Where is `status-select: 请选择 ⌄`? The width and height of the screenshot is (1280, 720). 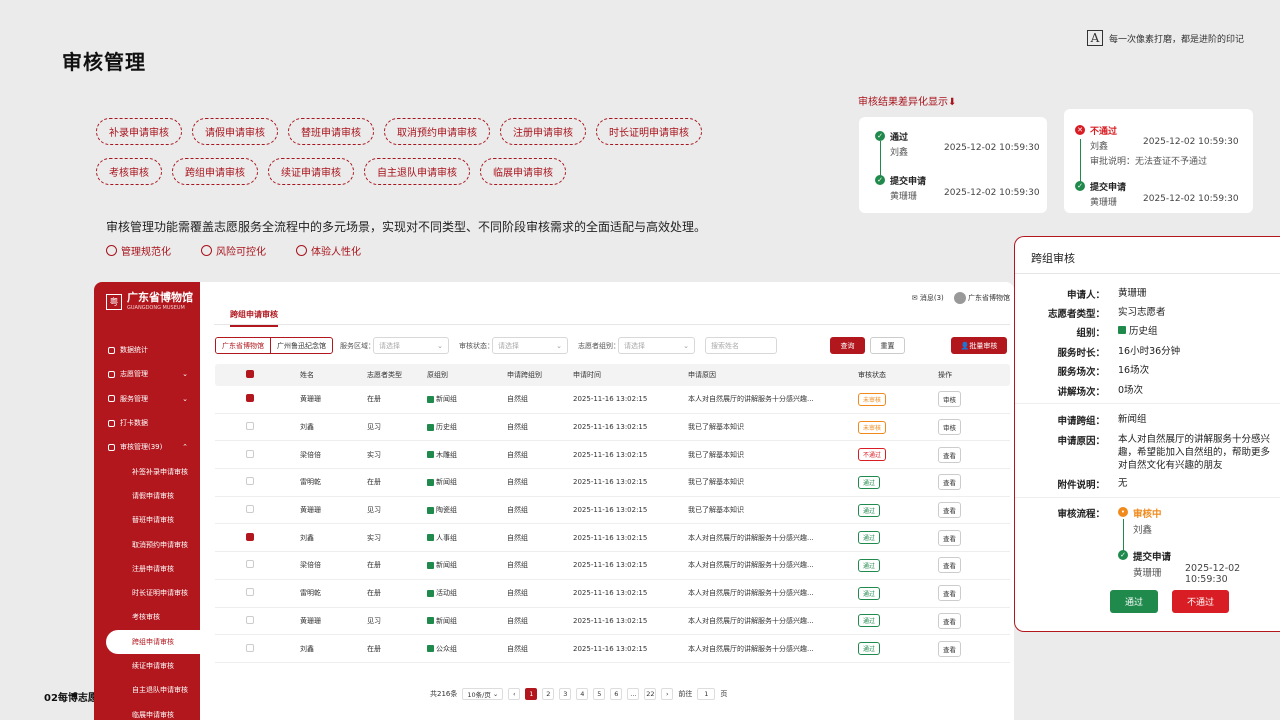 status-select: 请选择 ⌄ is located at coordinates (530, 345).